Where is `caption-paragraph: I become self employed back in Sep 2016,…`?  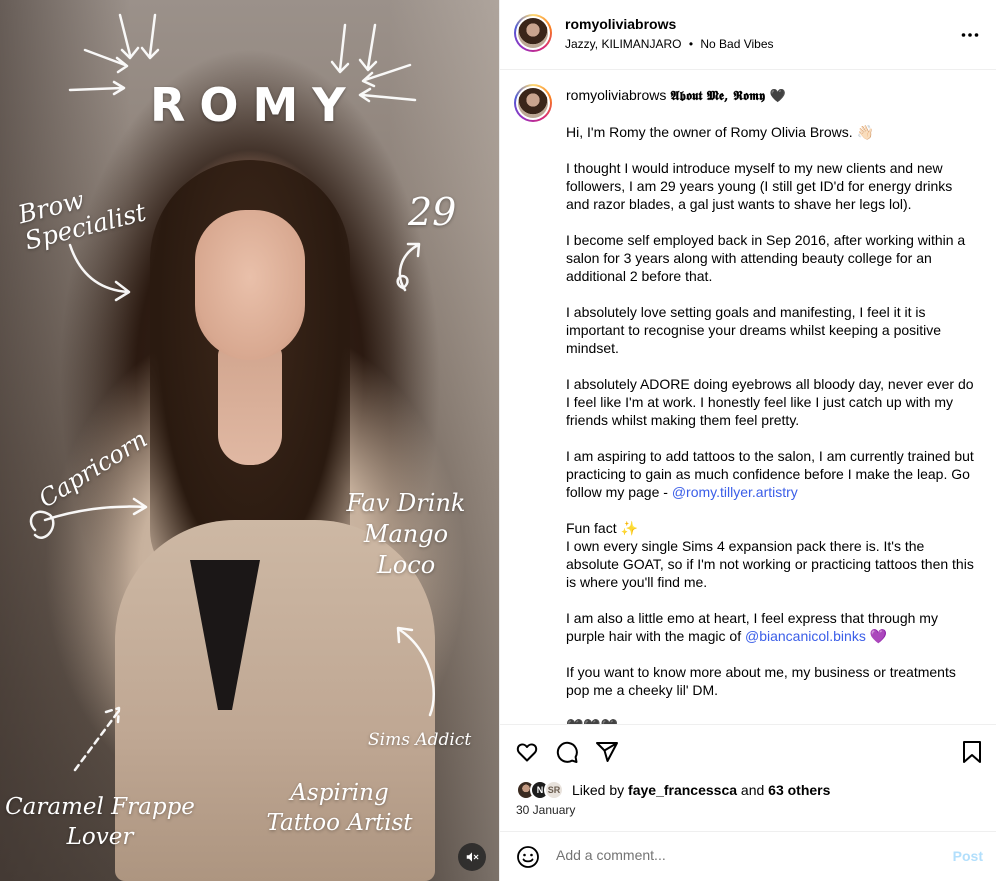 caption-paragraph: I become self employed back in Sep 2016,… is located at coordinates (766, 258).